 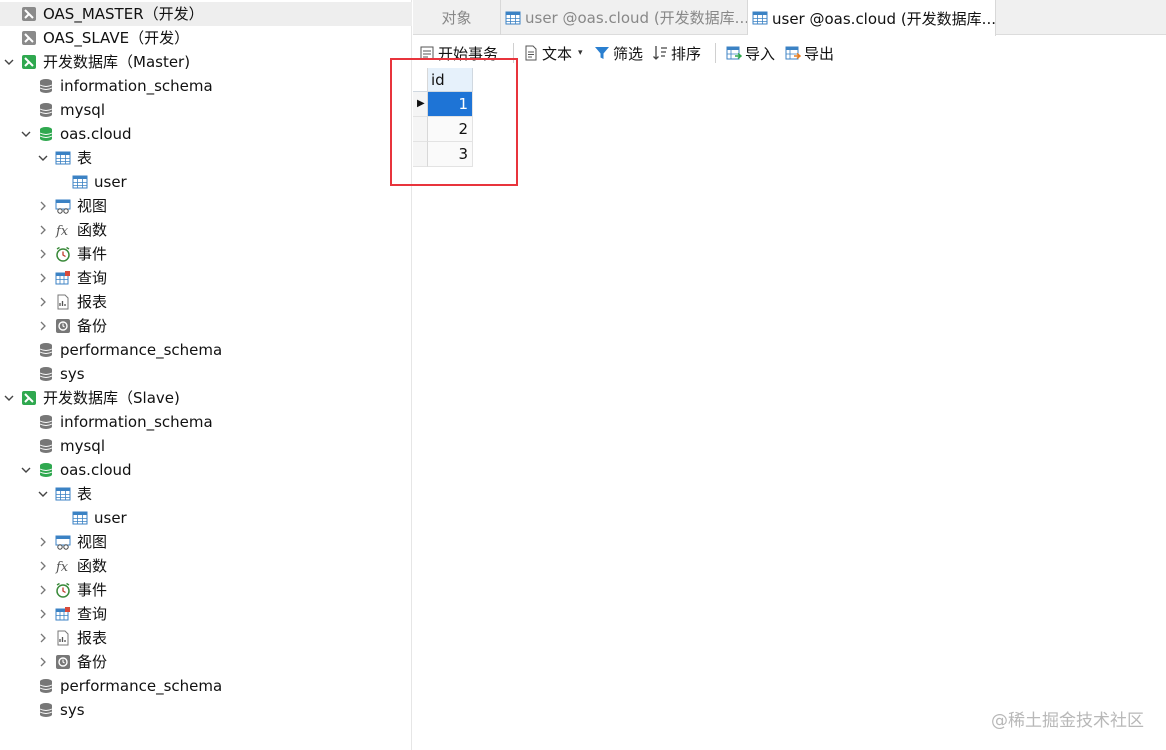 I want to click on toolbar-divider, so click(x=715, y=53).